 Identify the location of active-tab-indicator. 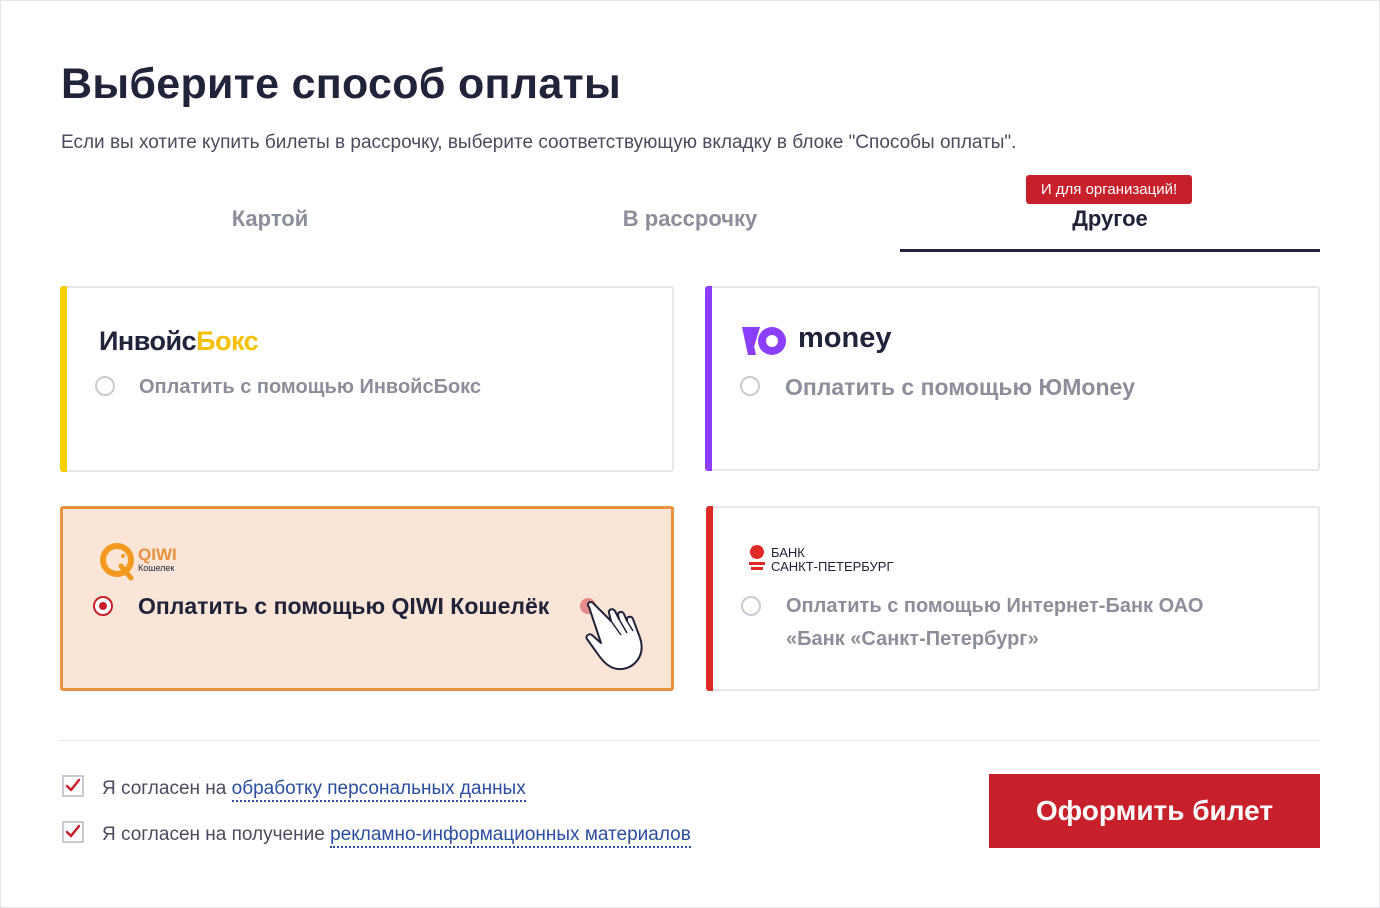
(1110, 250).